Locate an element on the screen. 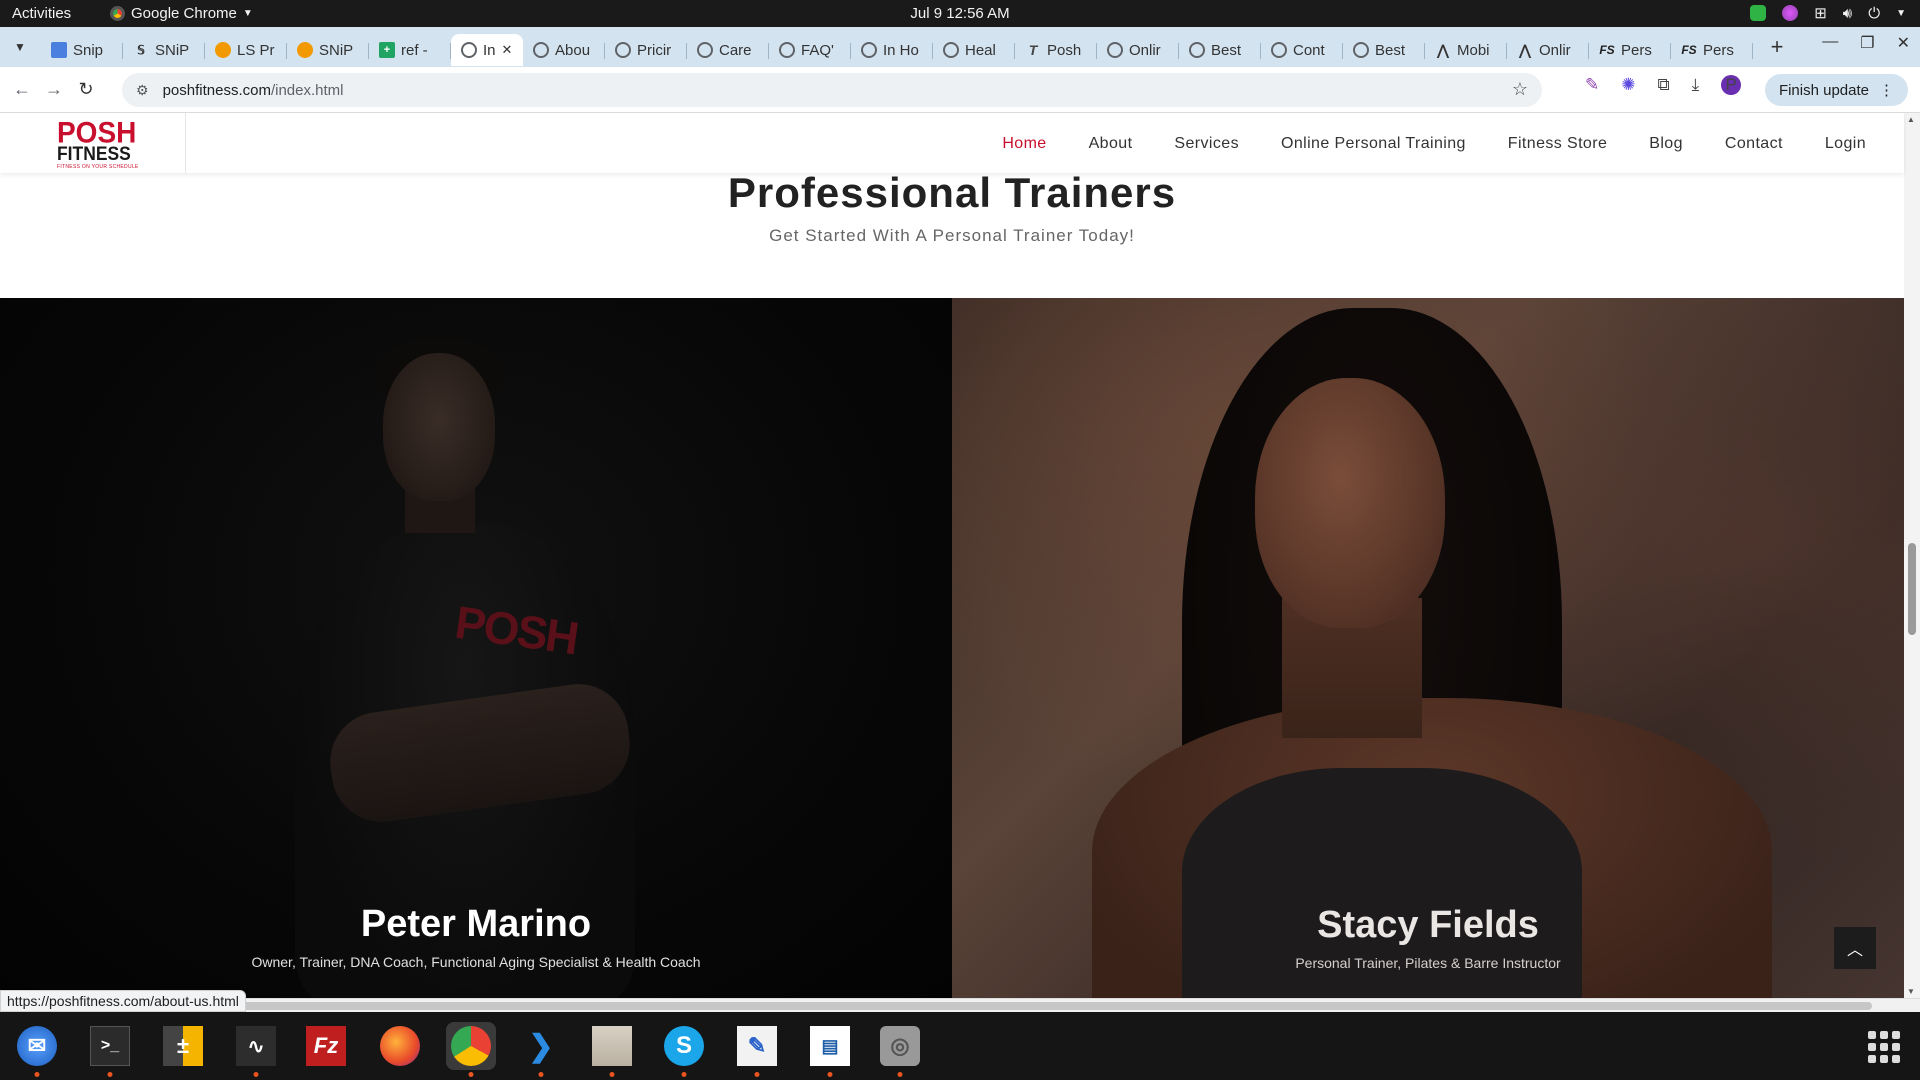 This screenshot has width=1920, height=1080. scroll-down-arrow-icon: ▼ is located at coordinates (1911, 991).